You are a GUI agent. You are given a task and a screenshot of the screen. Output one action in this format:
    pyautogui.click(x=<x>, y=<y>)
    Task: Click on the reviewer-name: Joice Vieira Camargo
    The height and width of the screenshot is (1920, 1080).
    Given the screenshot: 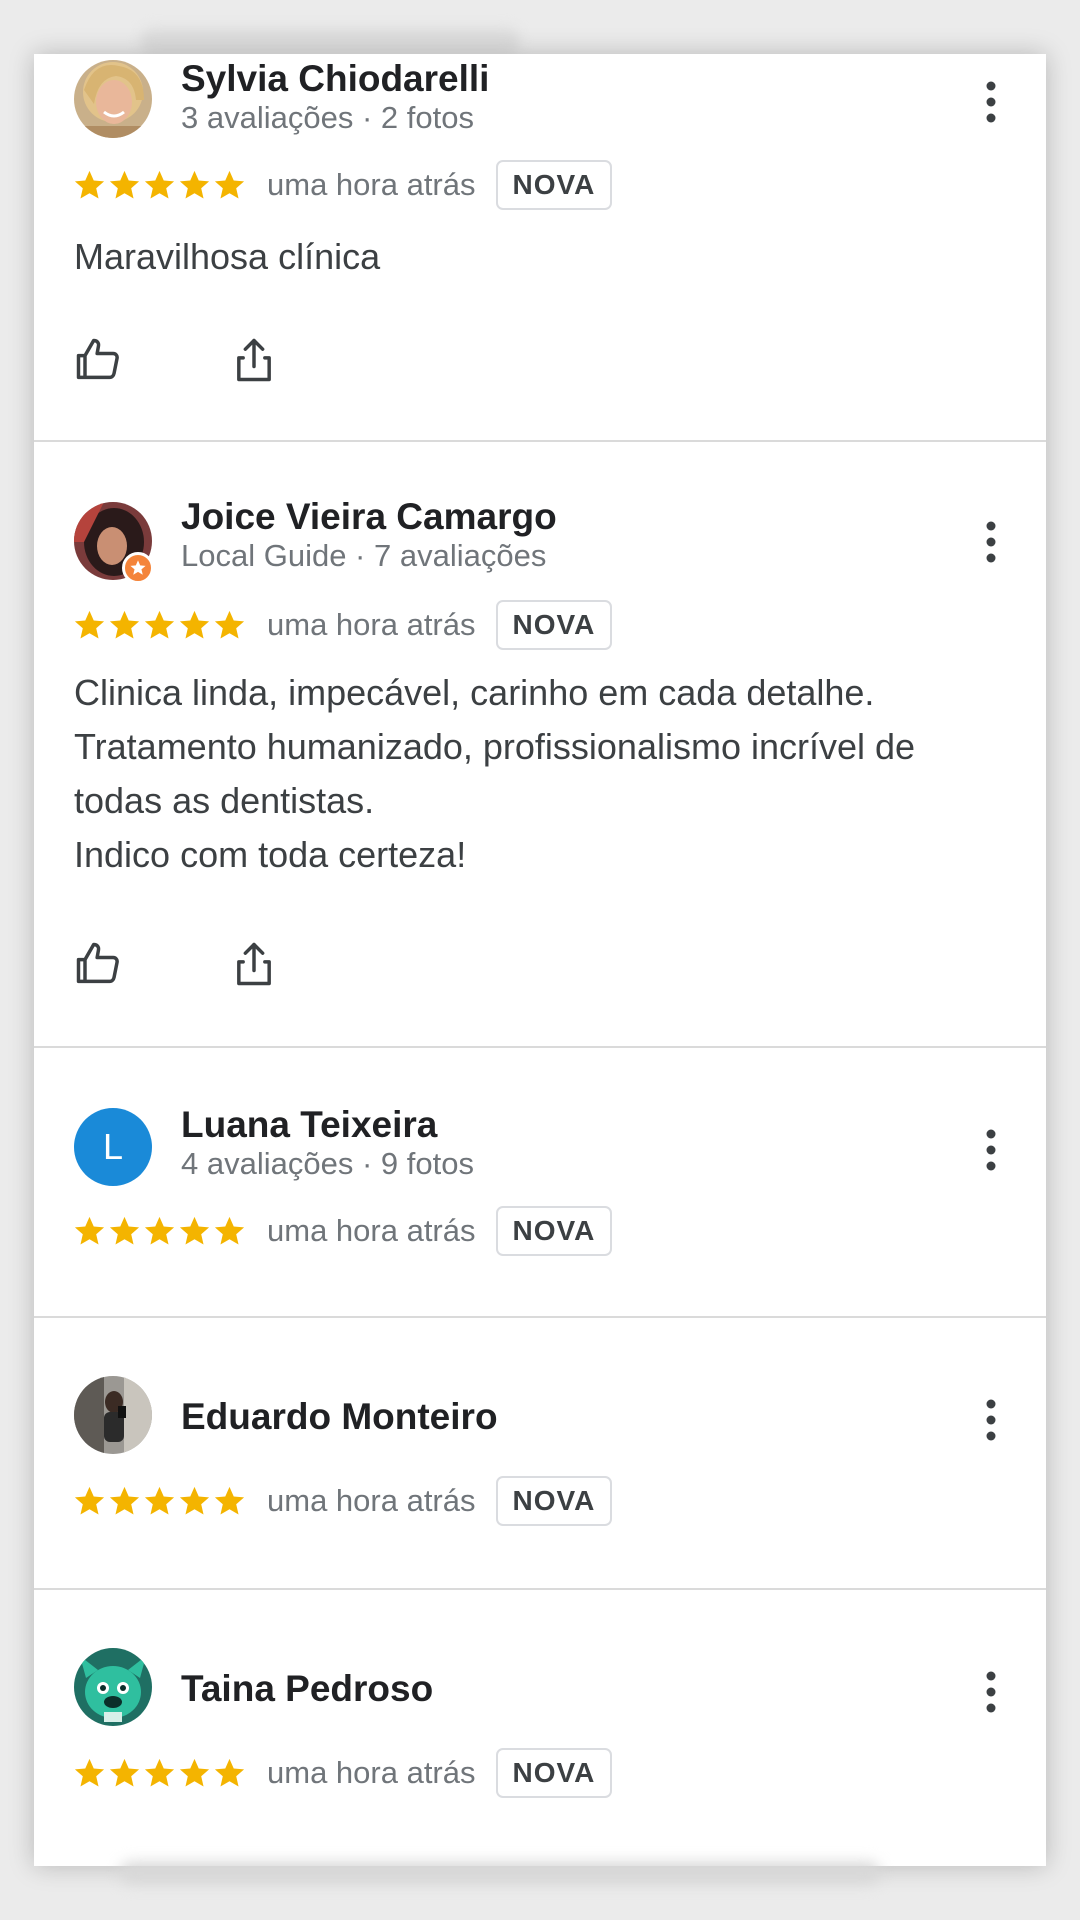 What is the action you would take?
    pyautogui.click(x=369, y=517)
    